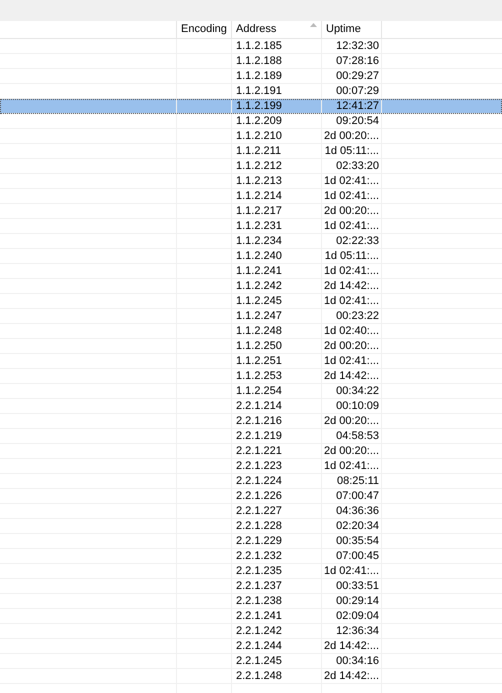 The height and width of the screenshot is (693, 502). I want to click on address-text: 1.1.2.210, so click(259, 136).